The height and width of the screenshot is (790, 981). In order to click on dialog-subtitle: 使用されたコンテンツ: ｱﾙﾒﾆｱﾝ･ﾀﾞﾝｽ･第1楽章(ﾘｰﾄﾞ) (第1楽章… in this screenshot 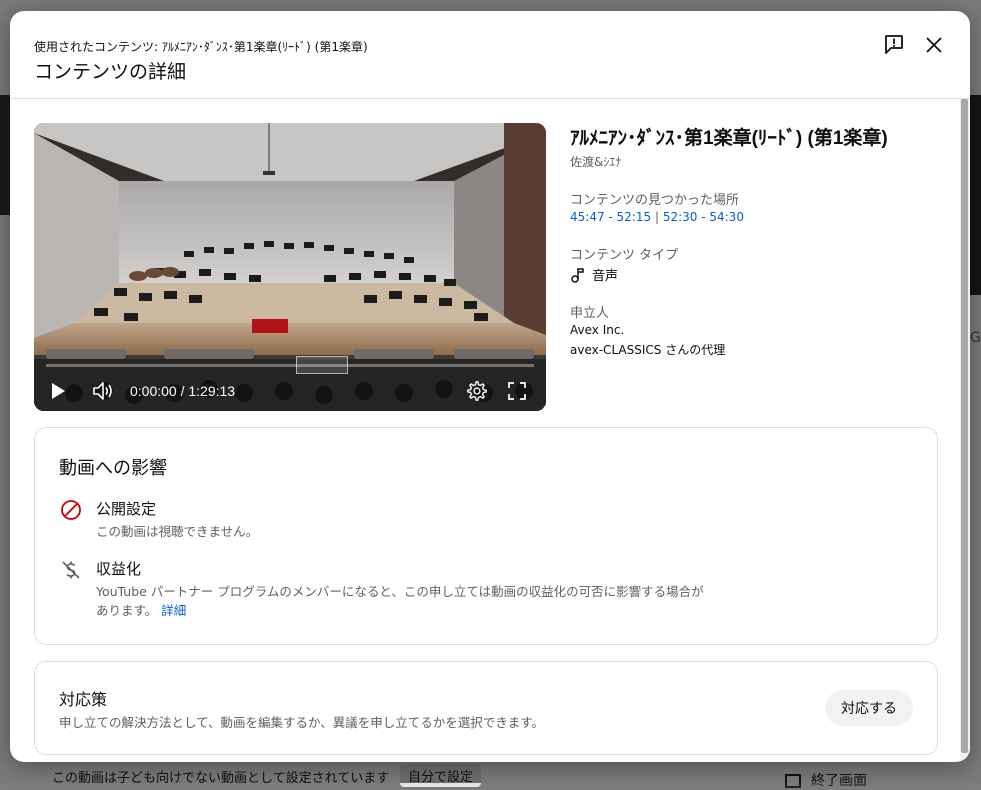, I will do `click(201, 47)`.